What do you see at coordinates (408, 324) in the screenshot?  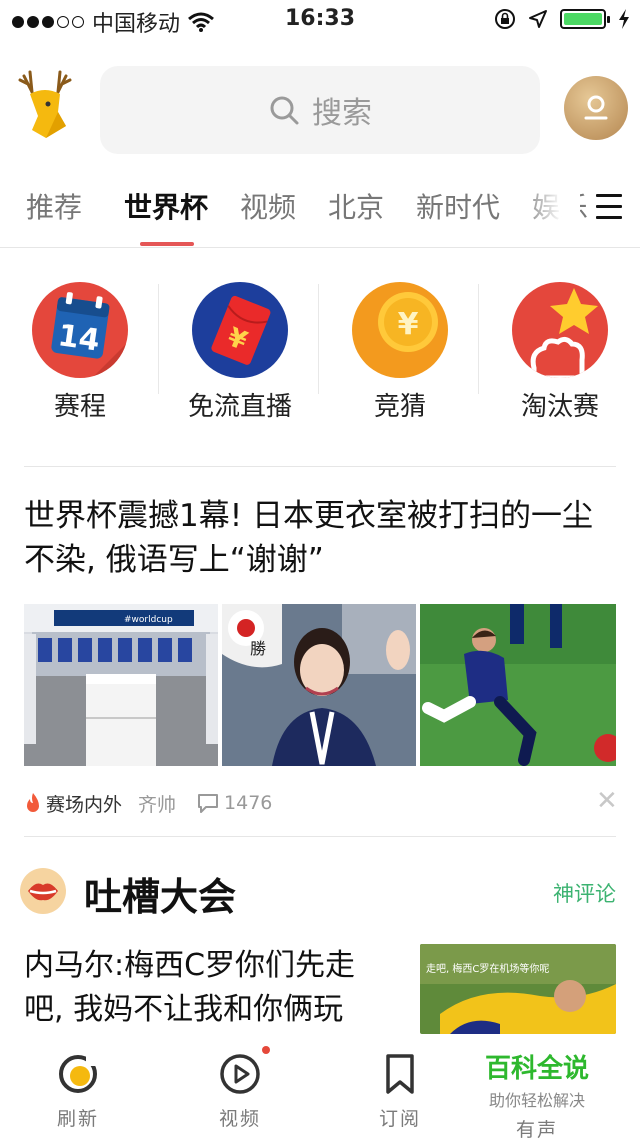 I see `coin-symbol: ¥` at bounding box center [408, 324].